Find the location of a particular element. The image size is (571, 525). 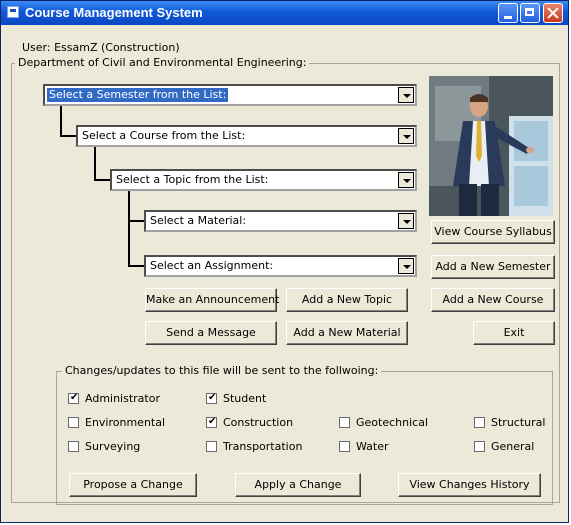

propose-change-button: Propose a Change is located at coordinates (133, 485).